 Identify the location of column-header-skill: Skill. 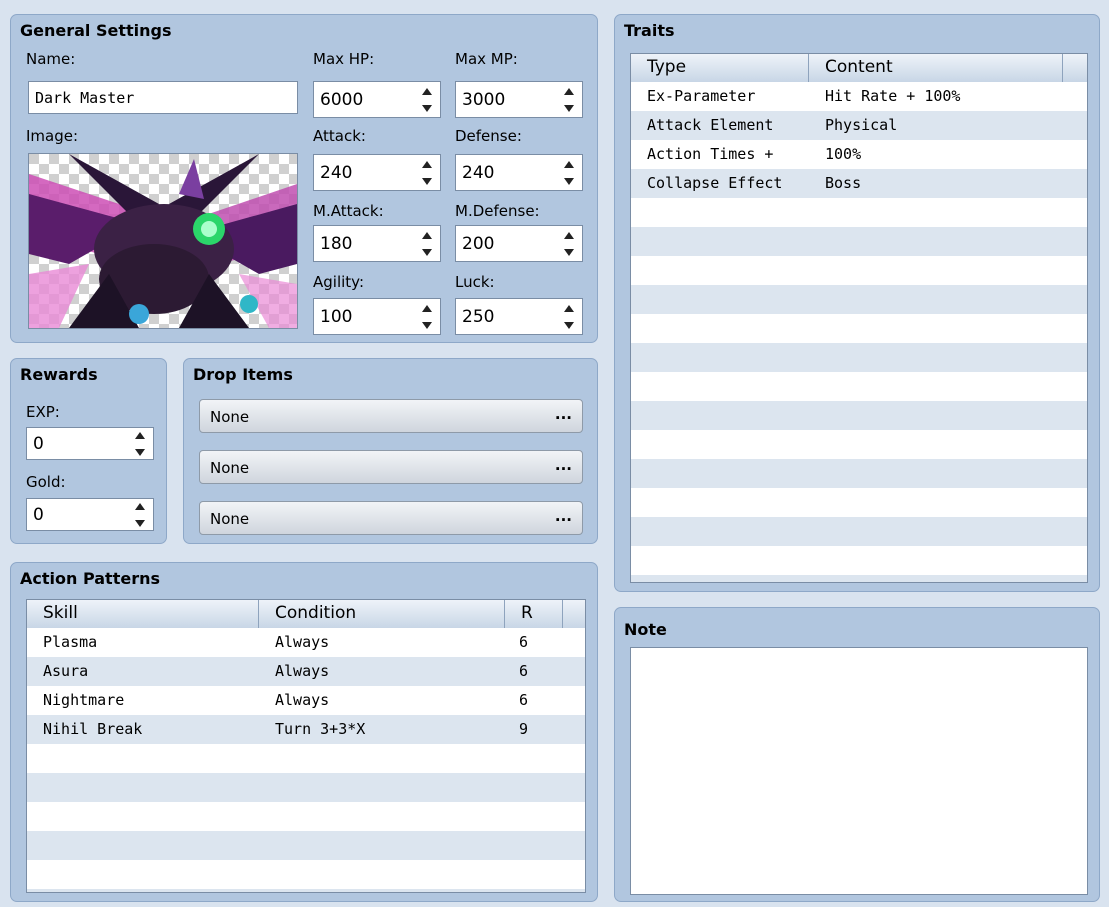
(143, 614).